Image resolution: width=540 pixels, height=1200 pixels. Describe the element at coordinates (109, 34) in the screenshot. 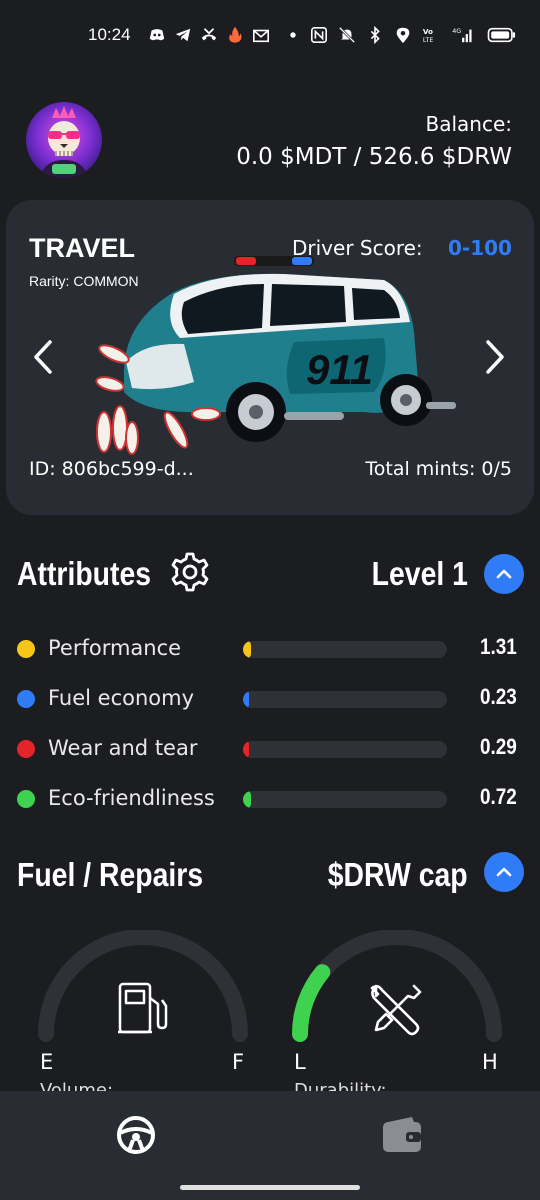

I see `status-time: 10:24` at that location.